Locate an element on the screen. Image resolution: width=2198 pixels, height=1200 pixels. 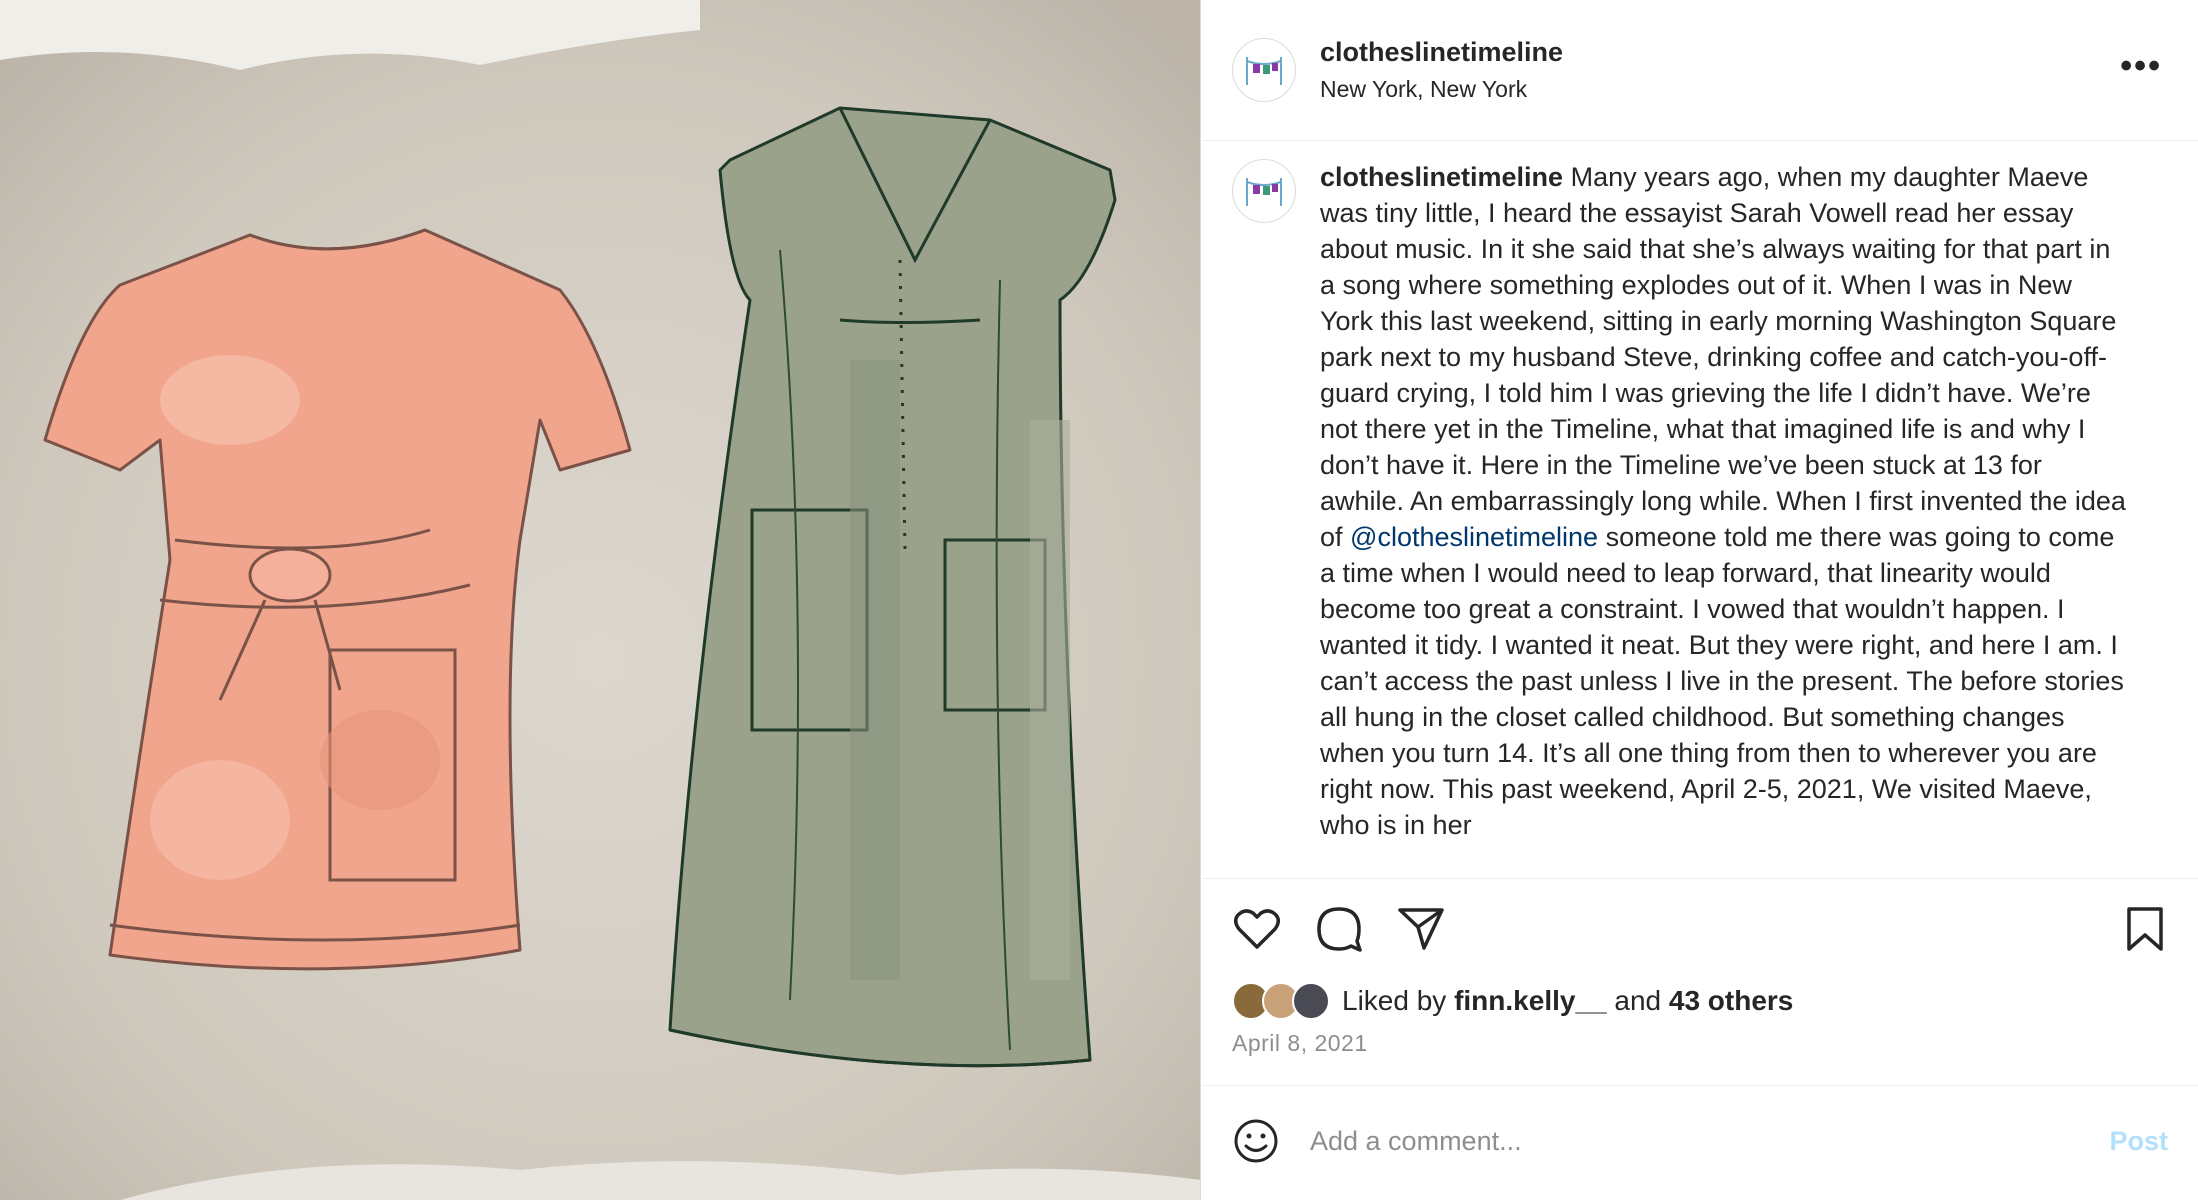
profile-avatar is located at coordinates (1264, 70).